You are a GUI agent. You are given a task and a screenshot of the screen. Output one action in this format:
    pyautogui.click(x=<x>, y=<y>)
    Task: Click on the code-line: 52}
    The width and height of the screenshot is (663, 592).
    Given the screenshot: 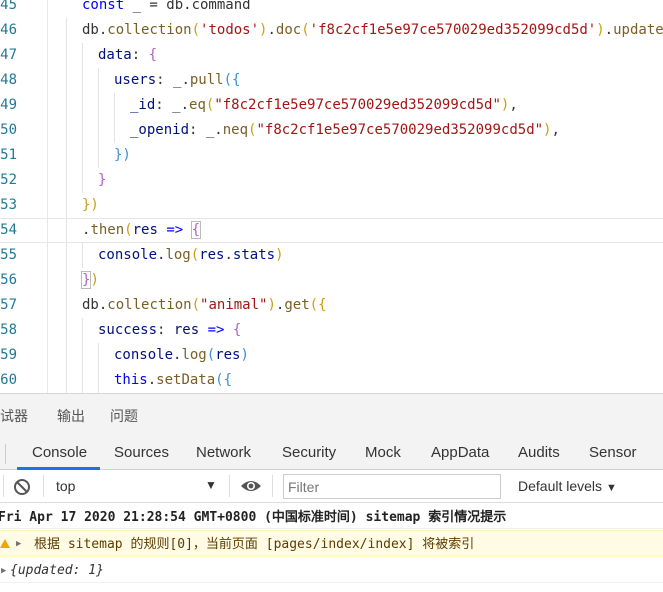 What is the action you would take?
    pyautogui.click(x=331, y=180)
    